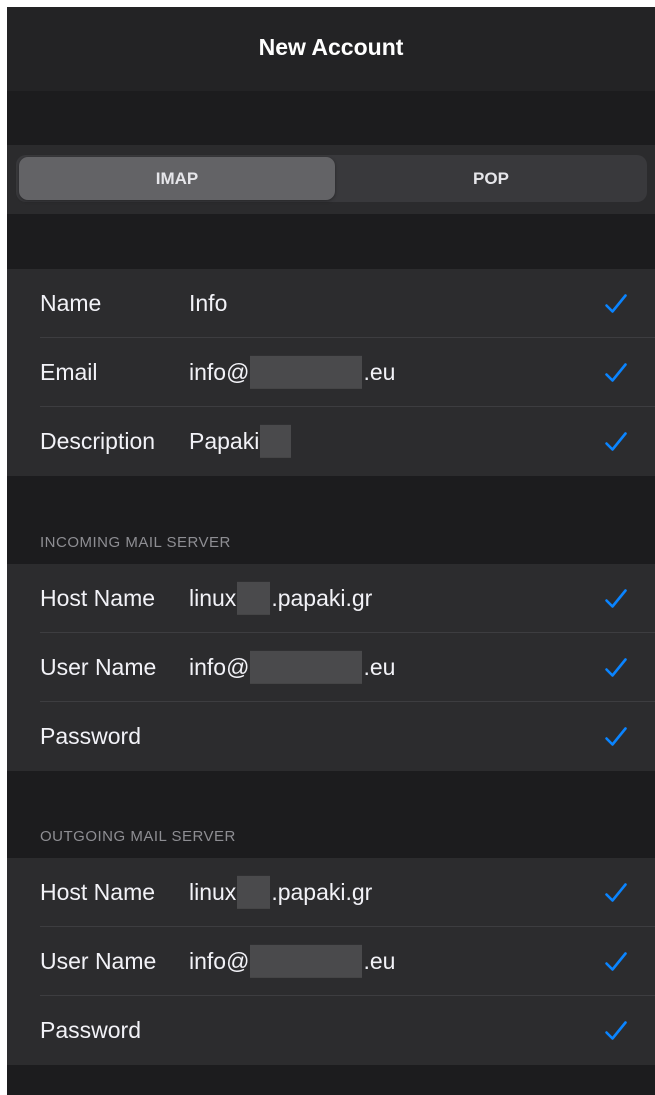 The width and height of the screenshot is (655, 1095). Describe the element at coordinates (331, 736) in the screenshot. I see `incoming-password-row: Password` at that location.